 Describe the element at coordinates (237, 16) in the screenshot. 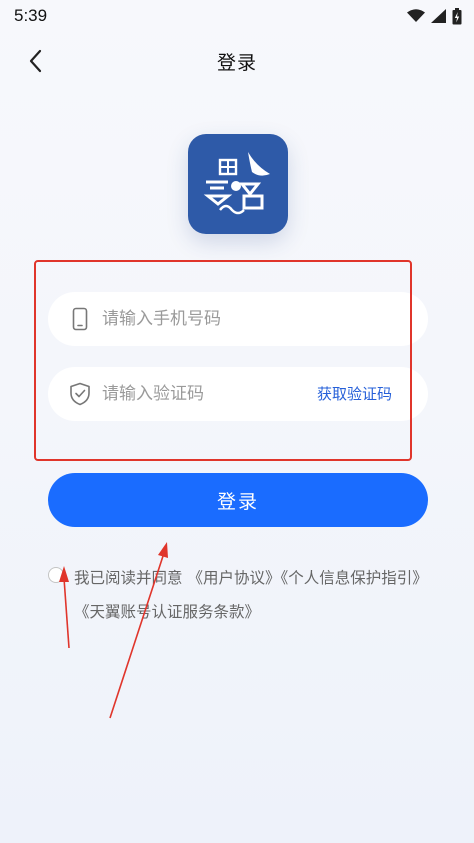

I see `status-bar: 5:39` at that location.